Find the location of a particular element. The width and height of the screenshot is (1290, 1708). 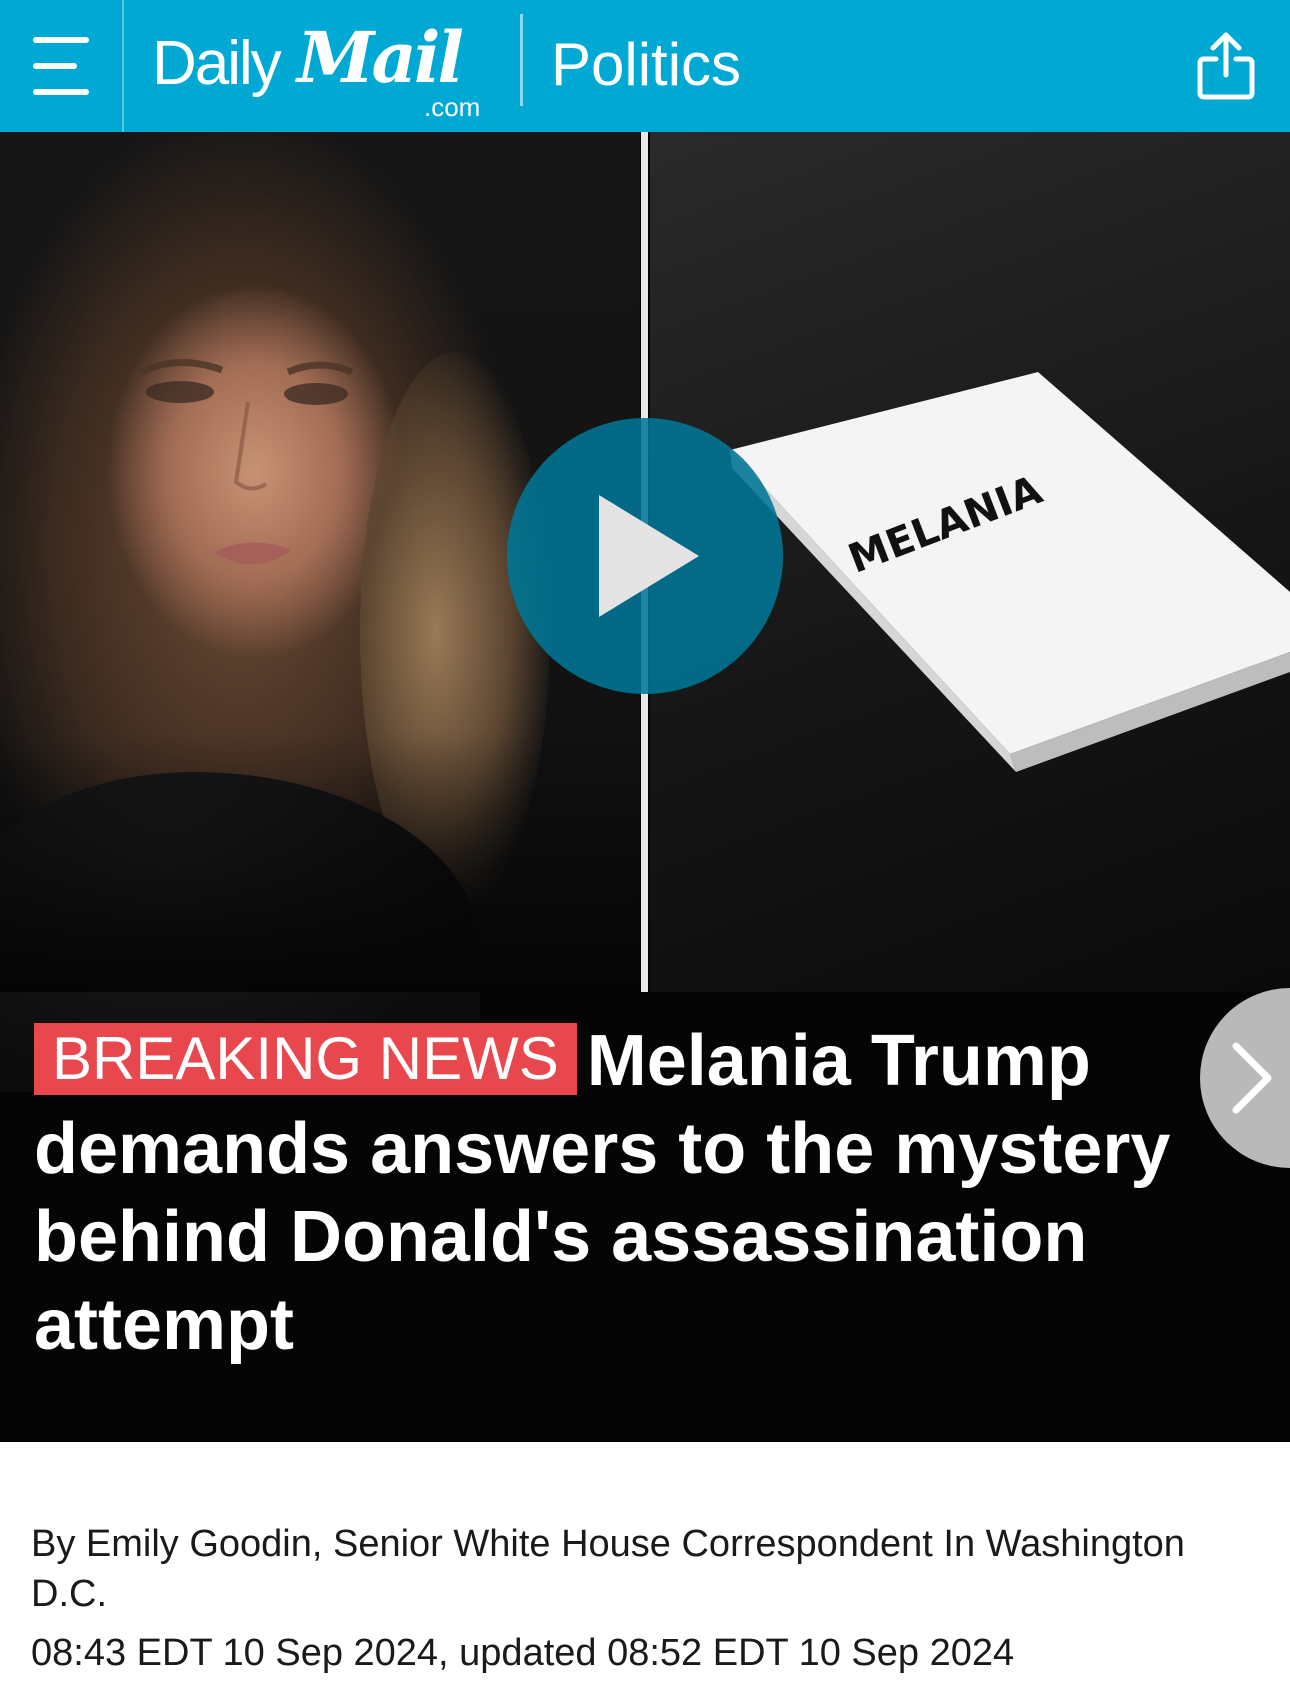

logo-com-text: .com is located at coordinates (452, 107).